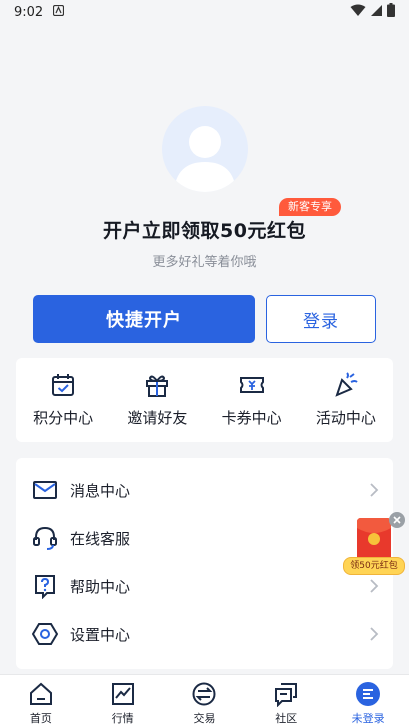 The width and height of the screenshot is (409, 727). I want to click on menu-item-label: 设置中心, so click(100, 634).